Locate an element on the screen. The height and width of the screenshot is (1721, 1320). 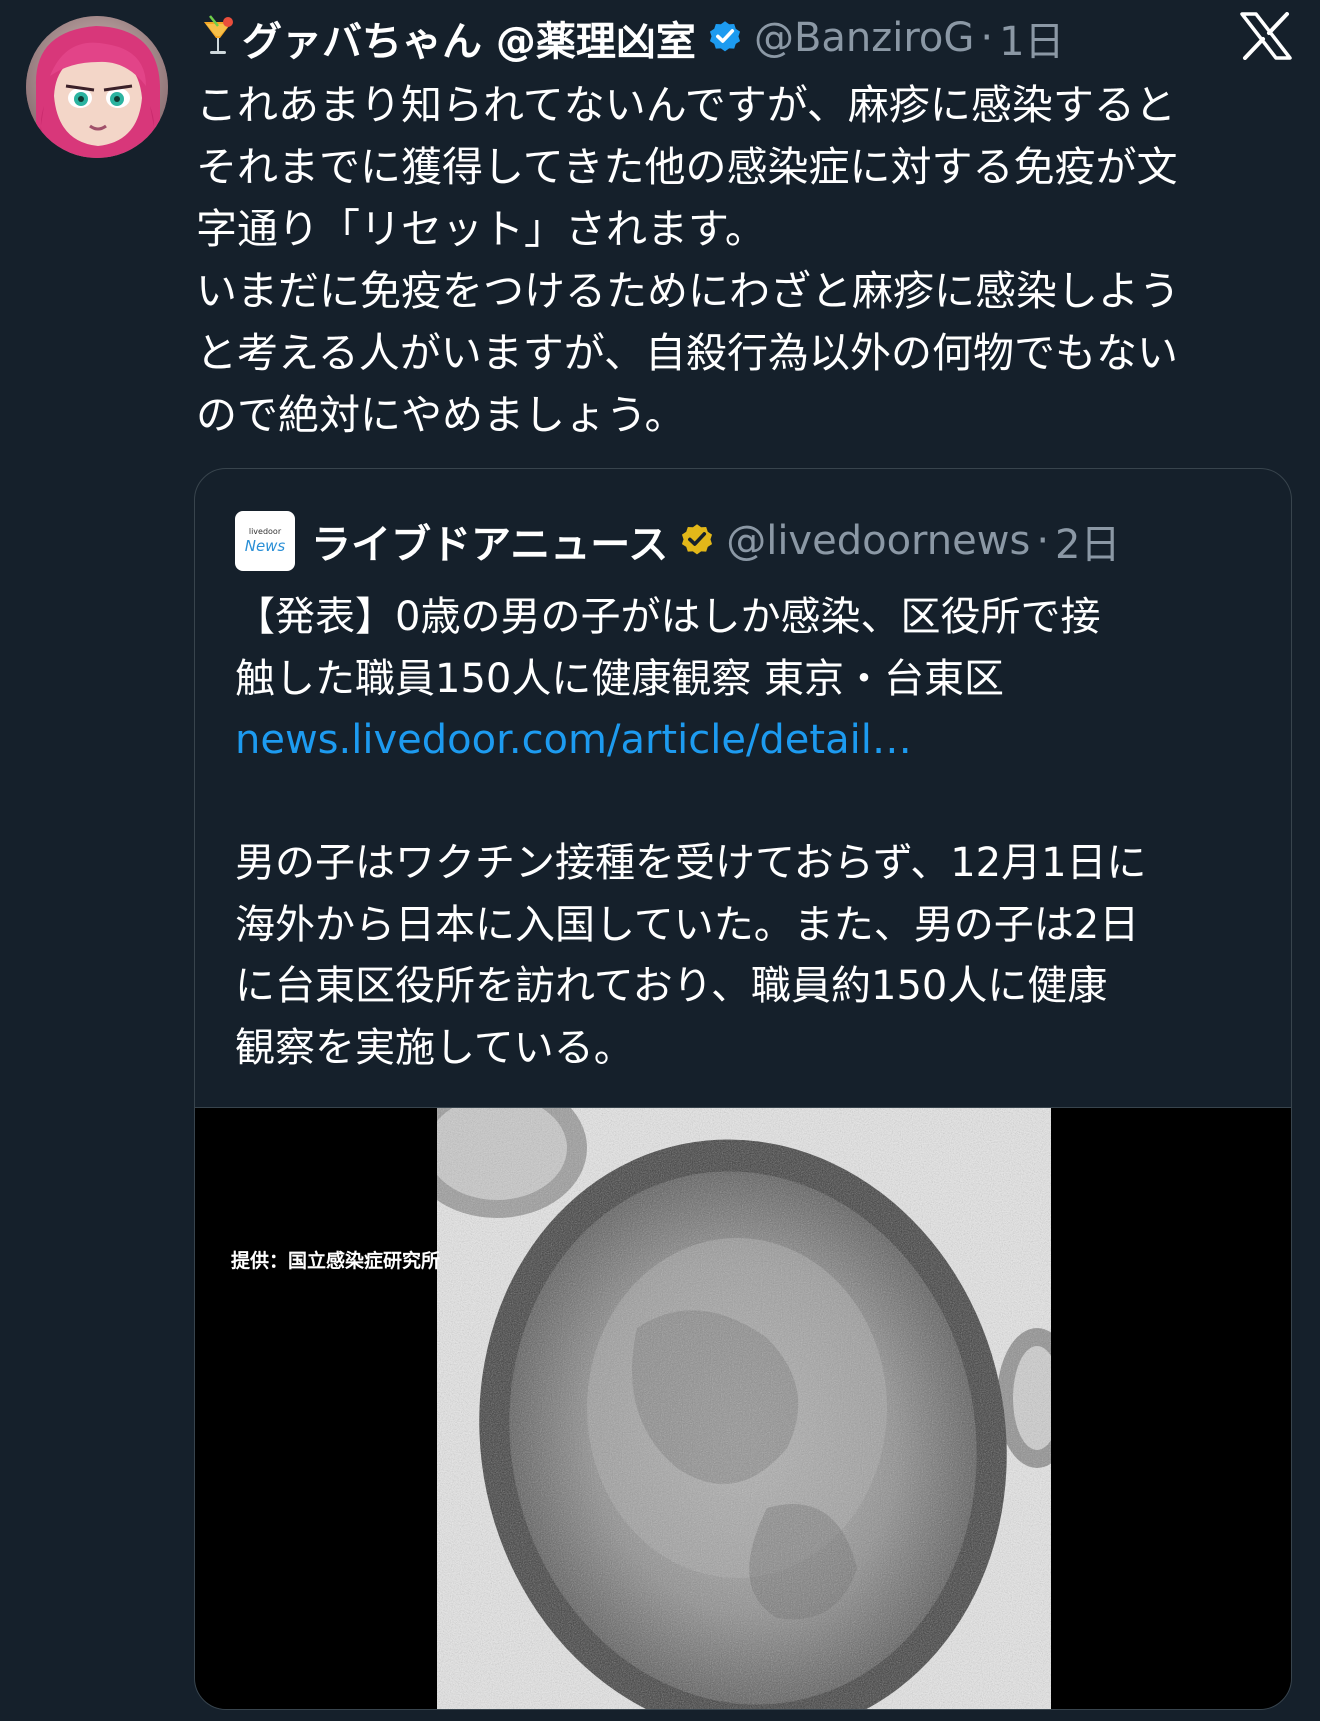
tweet-text-line: それまでに獲得してきた他の感染症に対する免疫が文 is located at coordinates (687, 167).